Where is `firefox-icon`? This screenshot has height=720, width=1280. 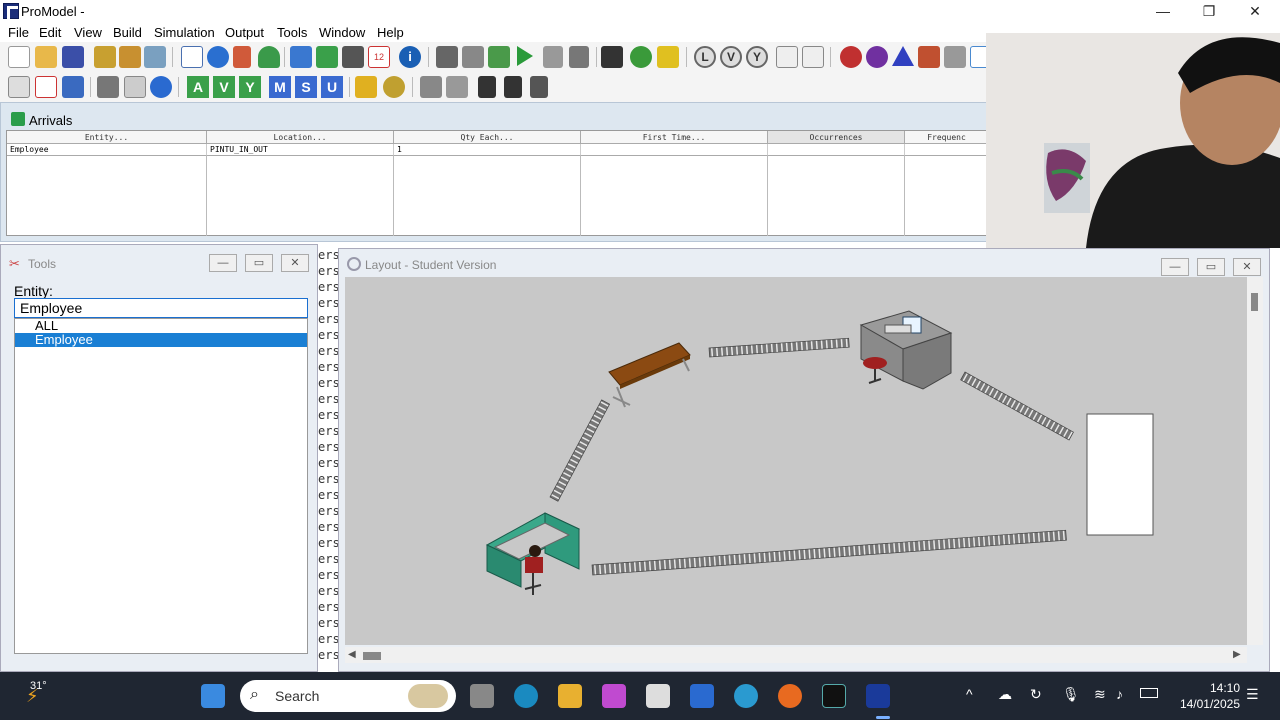
firefox-icon is located at coordinates (790, 696).